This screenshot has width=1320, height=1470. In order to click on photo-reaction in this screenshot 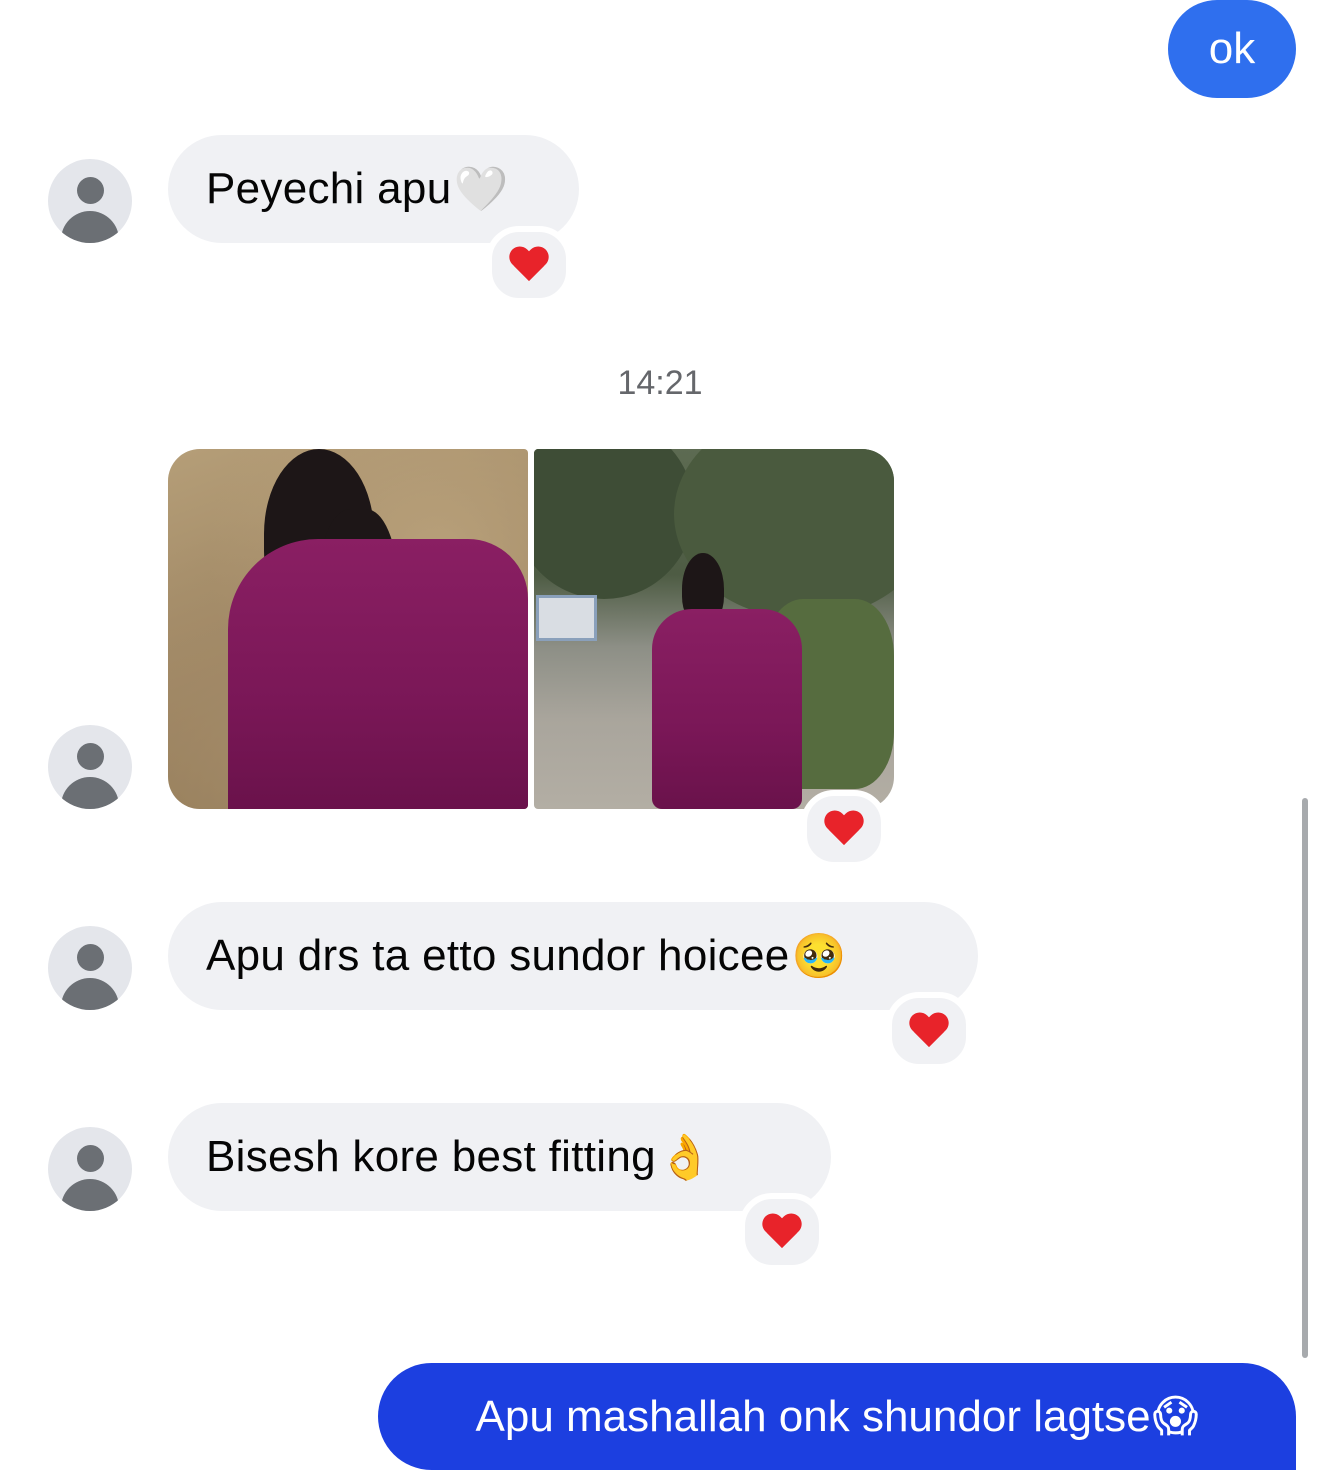, I will do `click(844, 829)`.